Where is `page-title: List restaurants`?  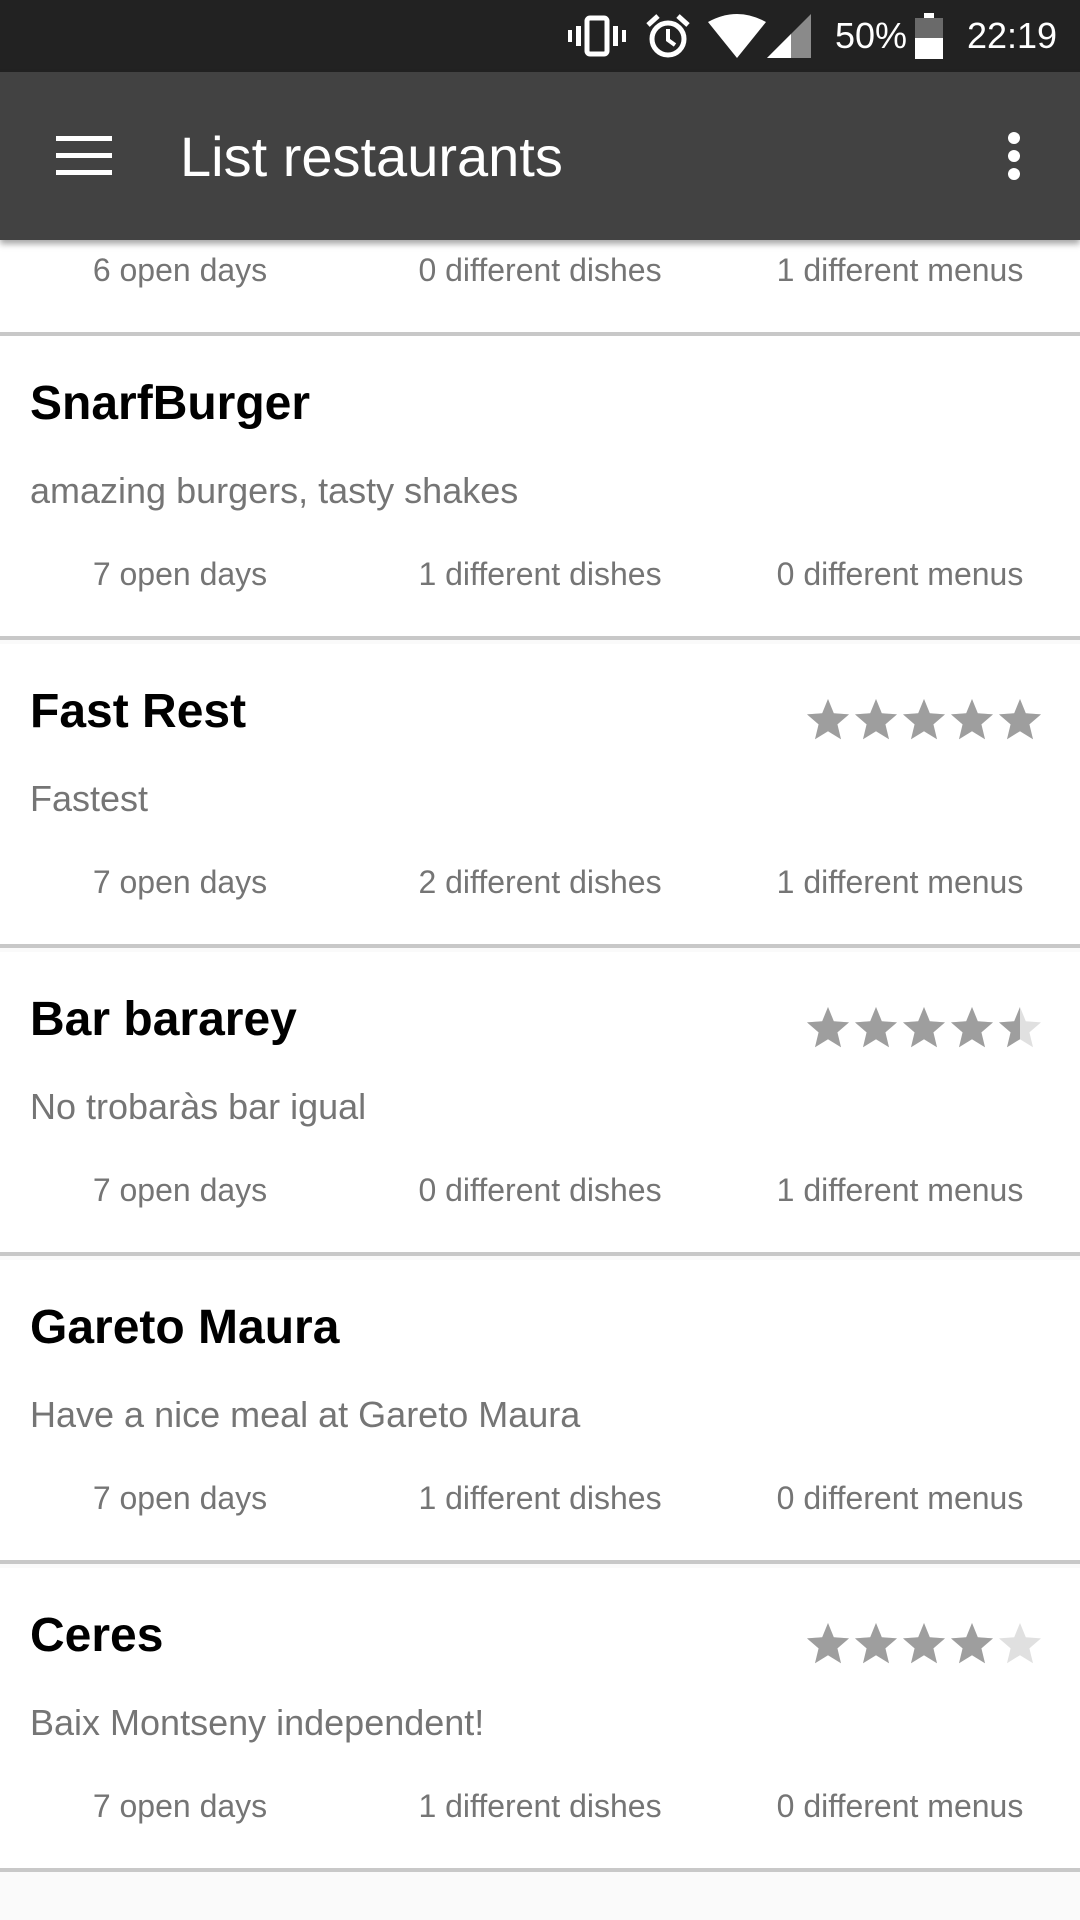 page-title: List restaurants is located at coordinates (371, 156).